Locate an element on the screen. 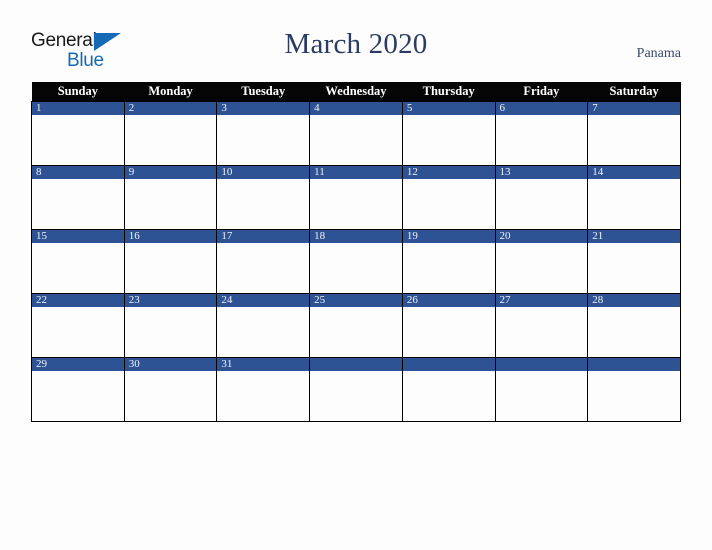  calendar-day-cell: 2 is located at coordinates (170, 133).